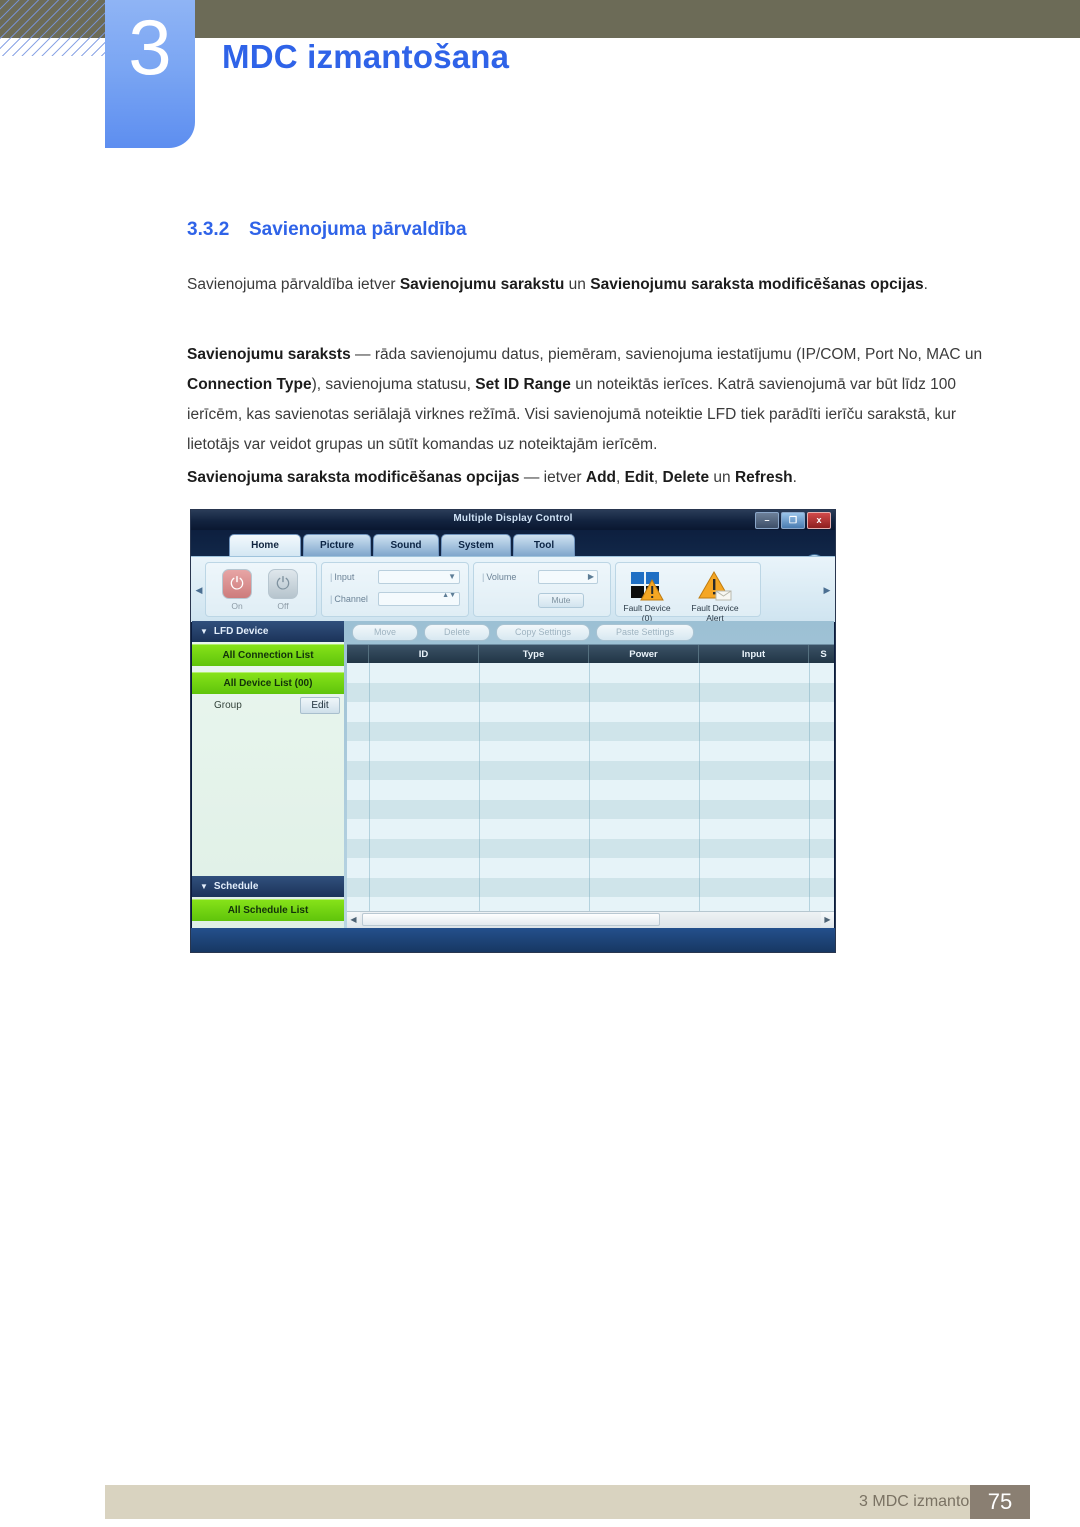 This screenshot has width=1080, height=1527. I want to click on p1-text-1: Savienojuma pārvaldība ietver, so click(293, 284).